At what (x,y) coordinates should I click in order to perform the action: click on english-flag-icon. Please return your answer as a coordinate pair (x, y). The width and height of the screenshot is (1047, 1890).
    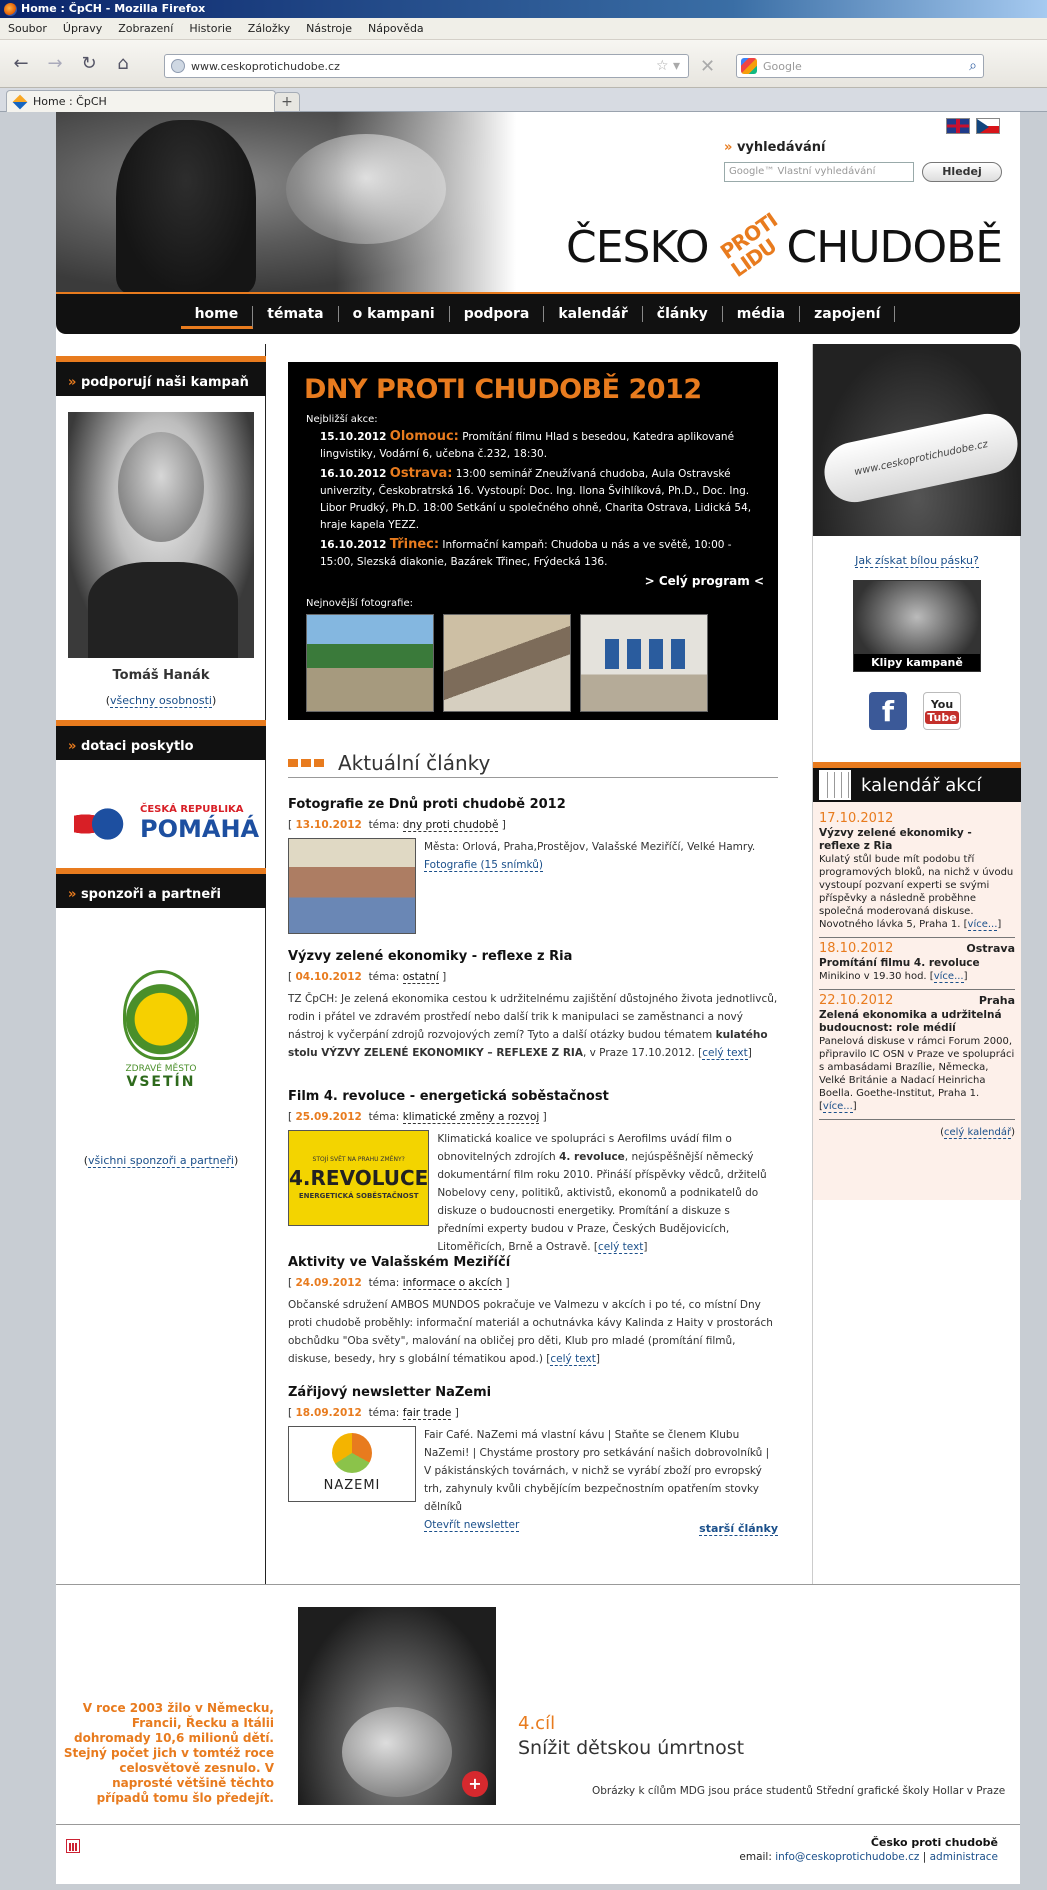
    Looking at the image, I should click on (958, 126).